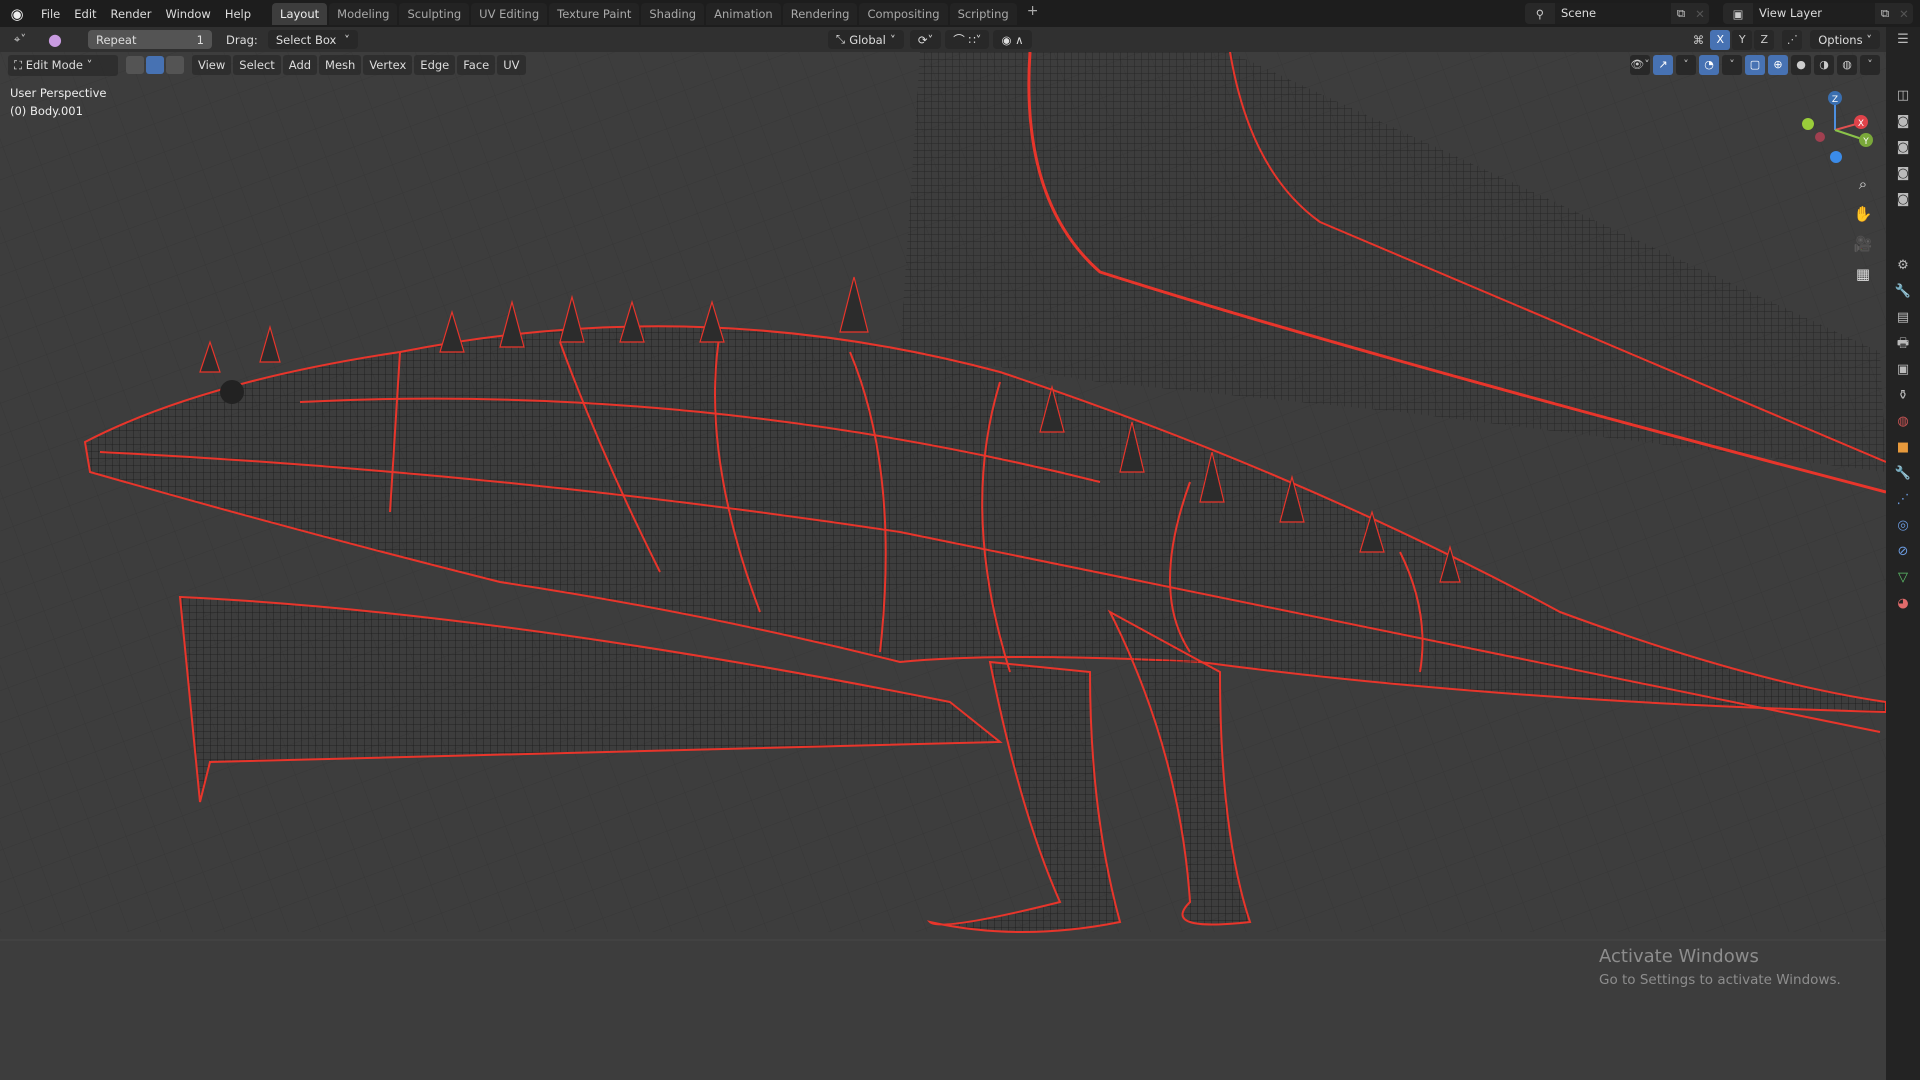 Image resolution: width=1920 pixels, height=1080 pixels. Describe the element at coordinates (1903, 396) in the screenshot. I see `scene-tab-icon: ⚱` at that location.